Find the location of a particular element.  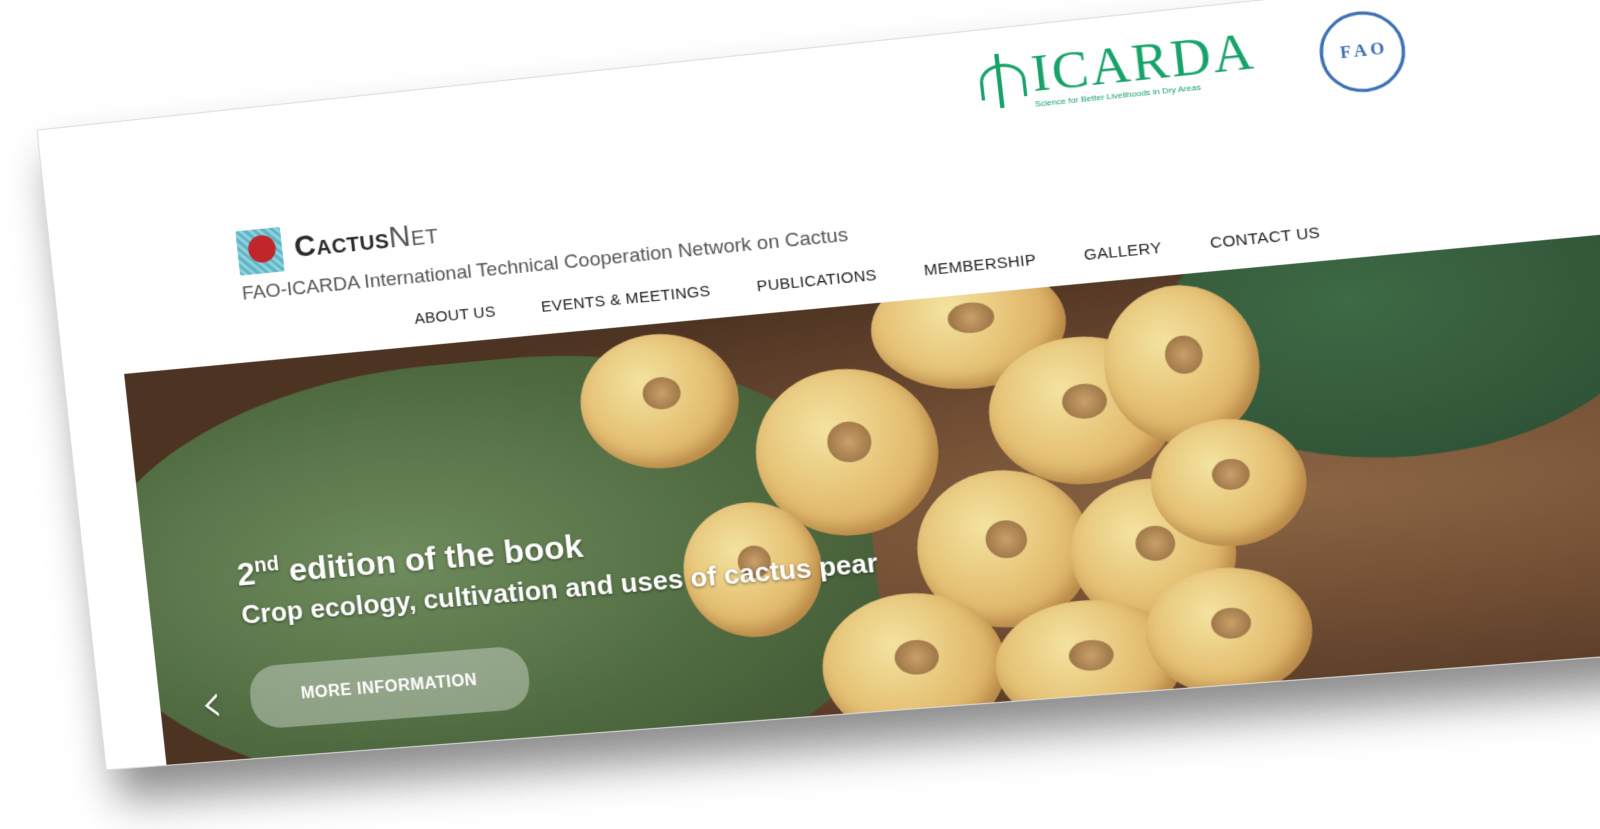

fao-logo: F A O is located at coordinates (1362, 52).